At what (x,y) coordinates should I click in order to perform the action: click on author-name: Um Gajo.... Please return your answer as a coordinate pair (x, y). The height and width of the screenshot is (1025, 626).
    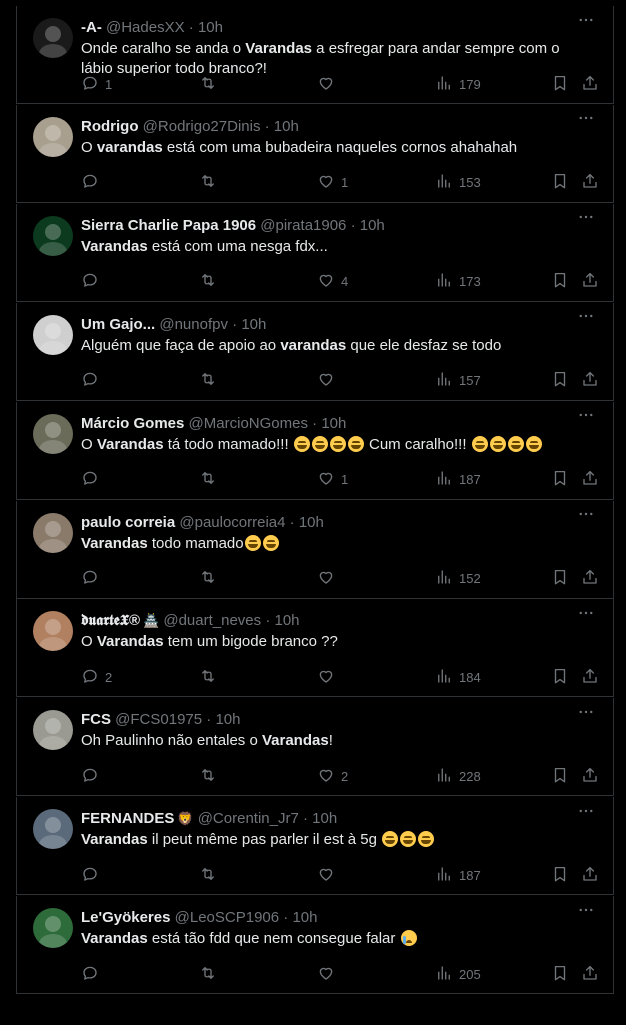
    Looking at the image, I should click on (118, 324).